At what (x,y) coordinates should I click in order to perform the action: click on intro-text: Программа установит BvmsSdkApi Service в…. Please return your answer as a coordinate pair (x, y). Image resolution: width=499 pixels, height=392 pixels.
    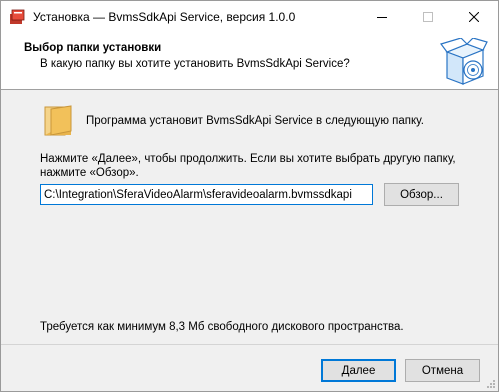
    Looking at the image, I should click on (255, 121).